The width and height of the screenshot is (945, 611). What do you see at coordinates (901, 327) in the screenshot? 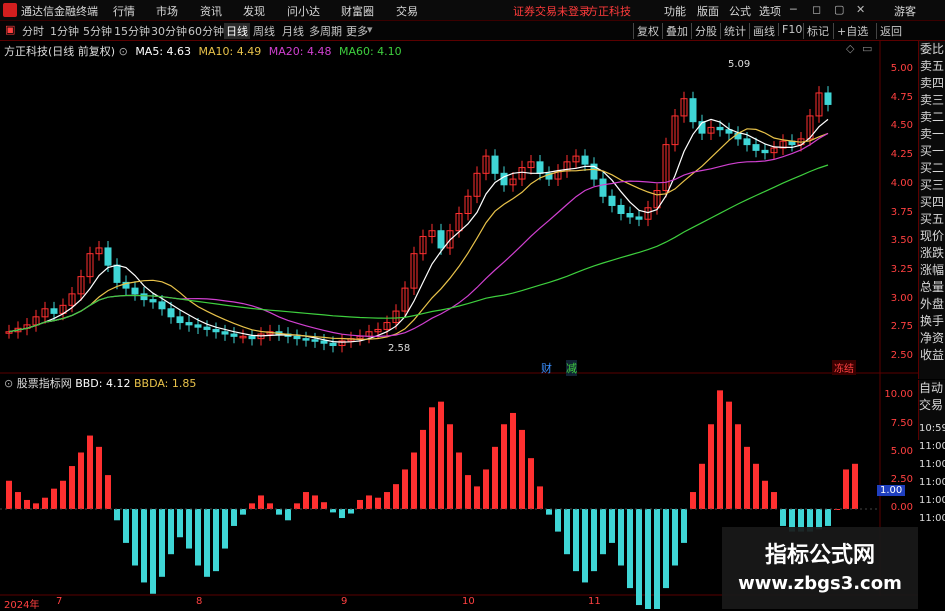
I see `y-tick-label: 2.75` at bounding box center [901, 327].